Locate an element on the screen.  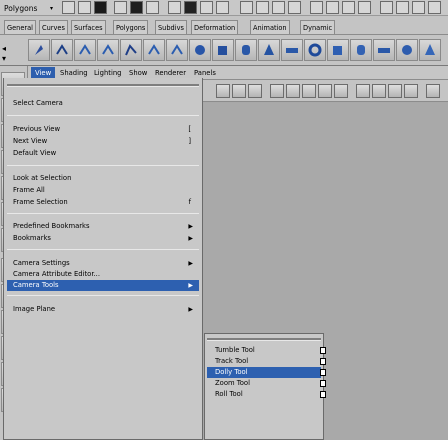
menu-item-select-camera: Select Camera is located at coordinates (103, 103).